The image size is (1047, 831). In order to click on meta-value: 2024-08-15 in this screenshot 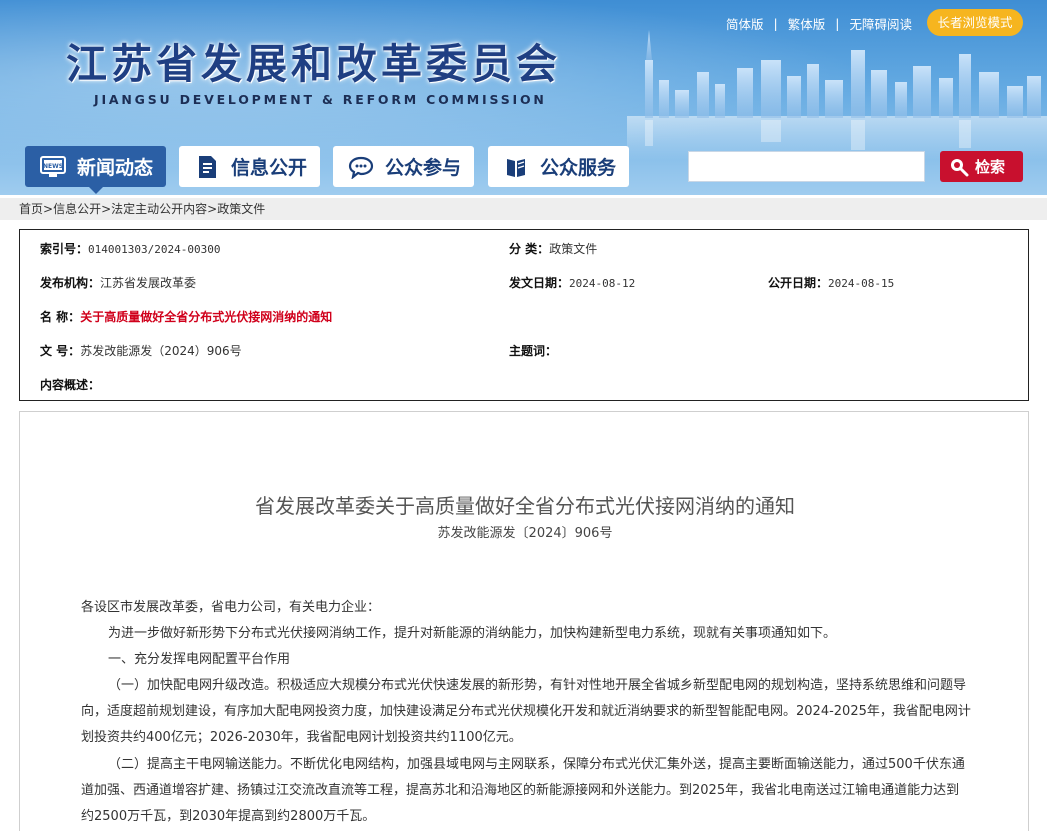, I will do `click(861, 283)`.